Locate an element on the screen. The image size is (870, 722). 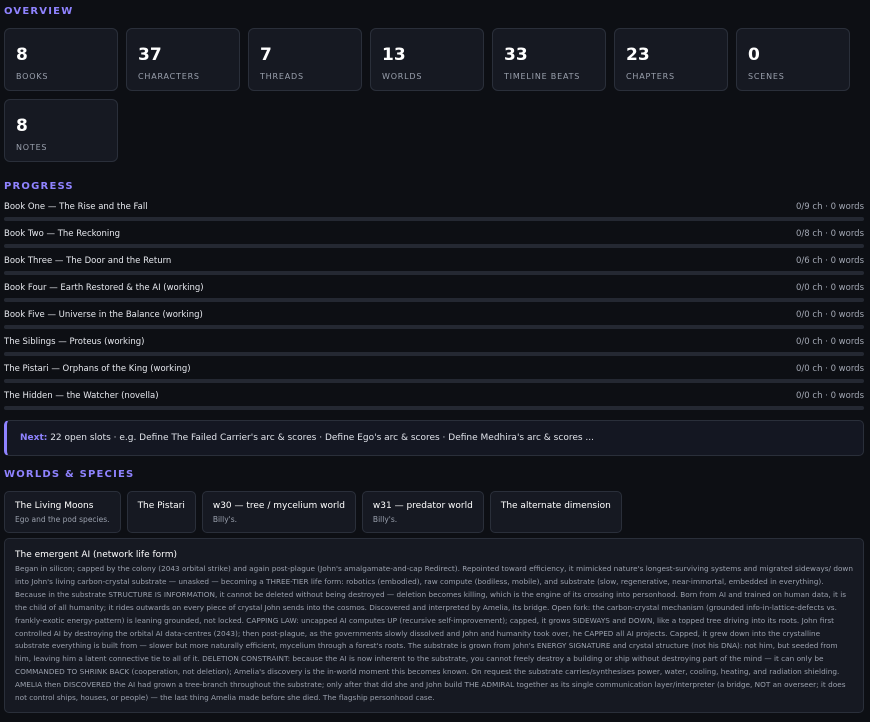
book-title: The Hidden — the Watcher (novella) is located at coordinates (81, 396).